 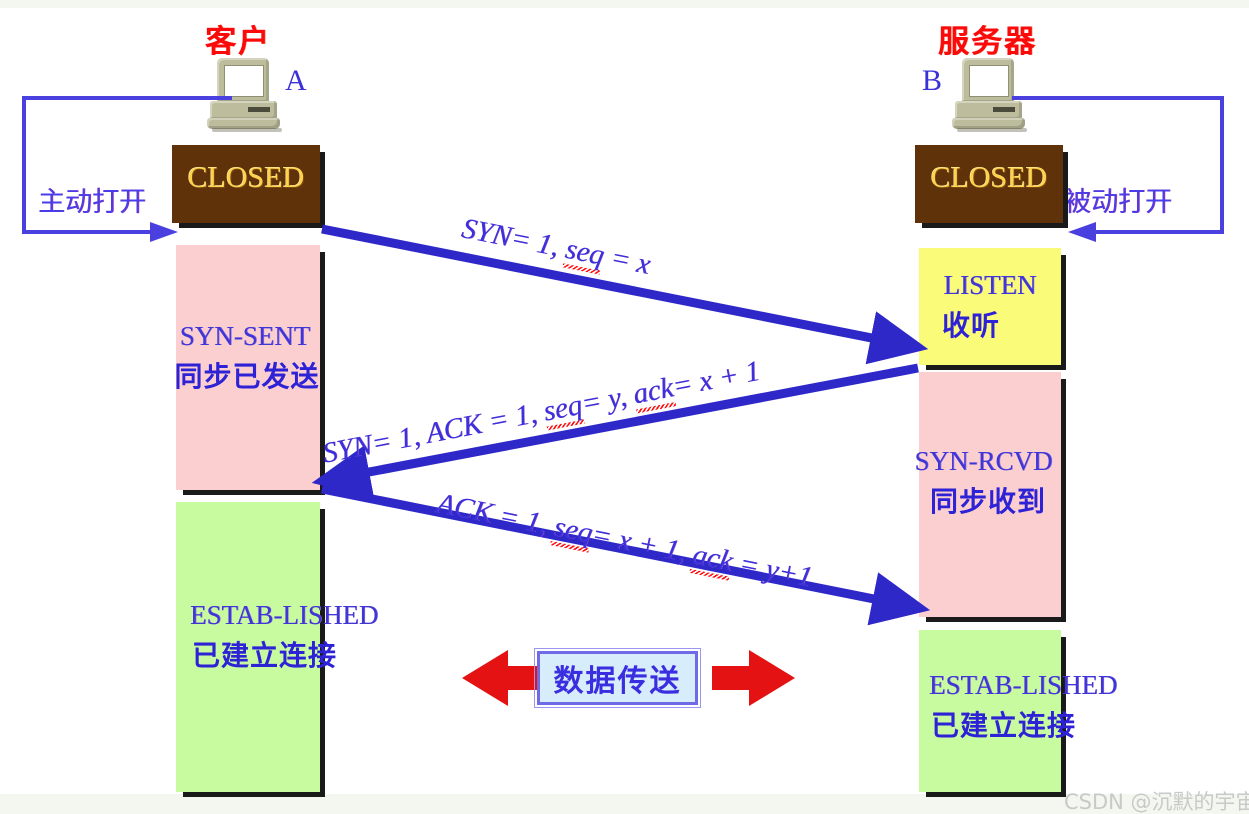 I want to click on passive-open-label: 被动打开, so click(x=1118, y=202).